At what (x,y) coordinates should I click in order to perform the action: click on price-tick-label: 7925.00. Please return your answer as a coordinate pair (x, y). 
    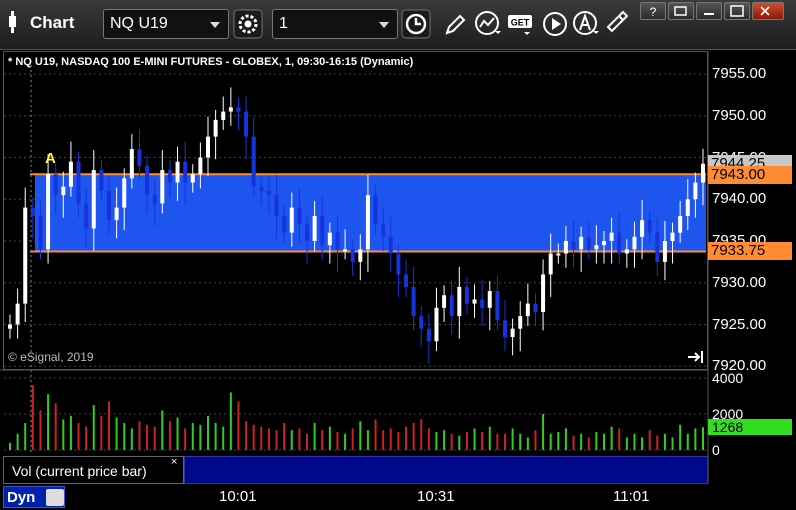
    Looking at the image, I should click on (739, 324).